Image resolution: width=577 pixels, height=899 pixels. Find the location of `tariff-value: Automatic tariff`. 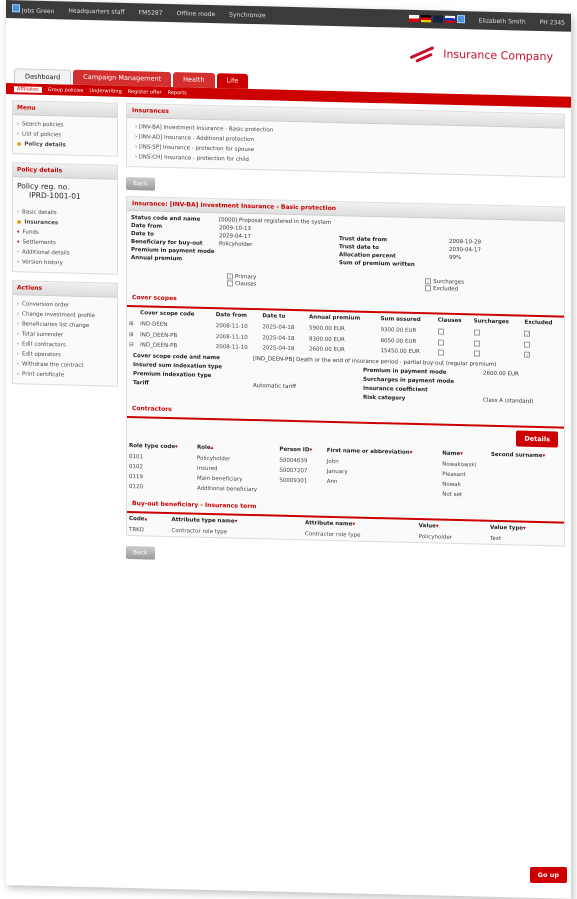

tariff-value: Automatic tariff is located at coordinates (275, 386).